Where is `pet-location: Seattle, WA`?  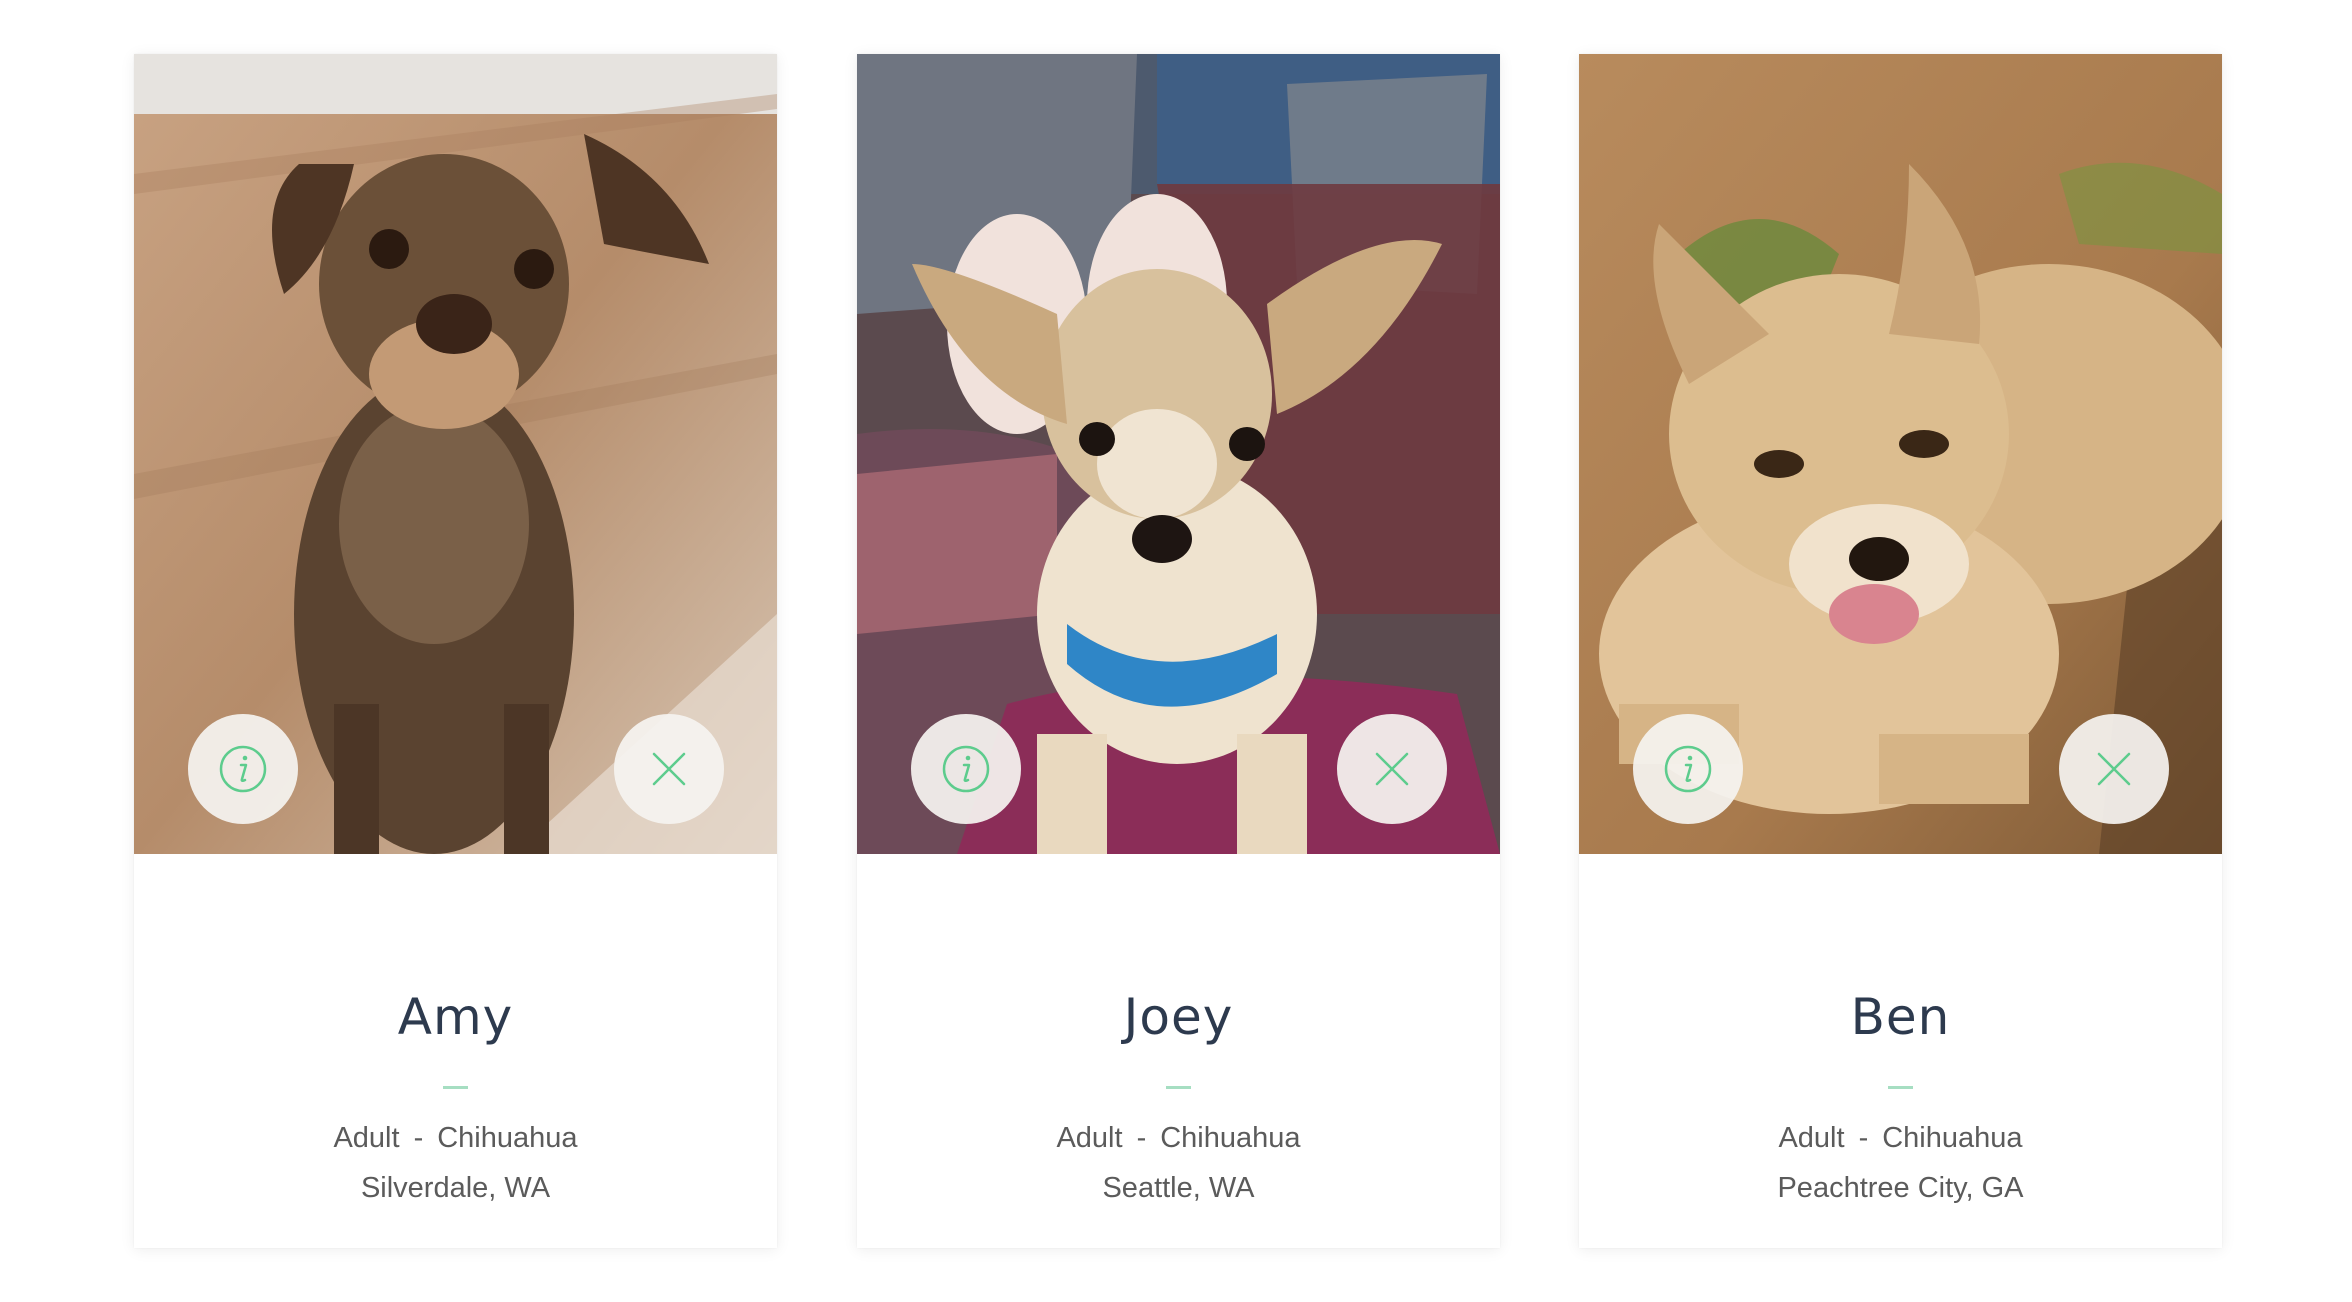 pet-location: Seattle, WA is located at coordinates (1178, 1188).